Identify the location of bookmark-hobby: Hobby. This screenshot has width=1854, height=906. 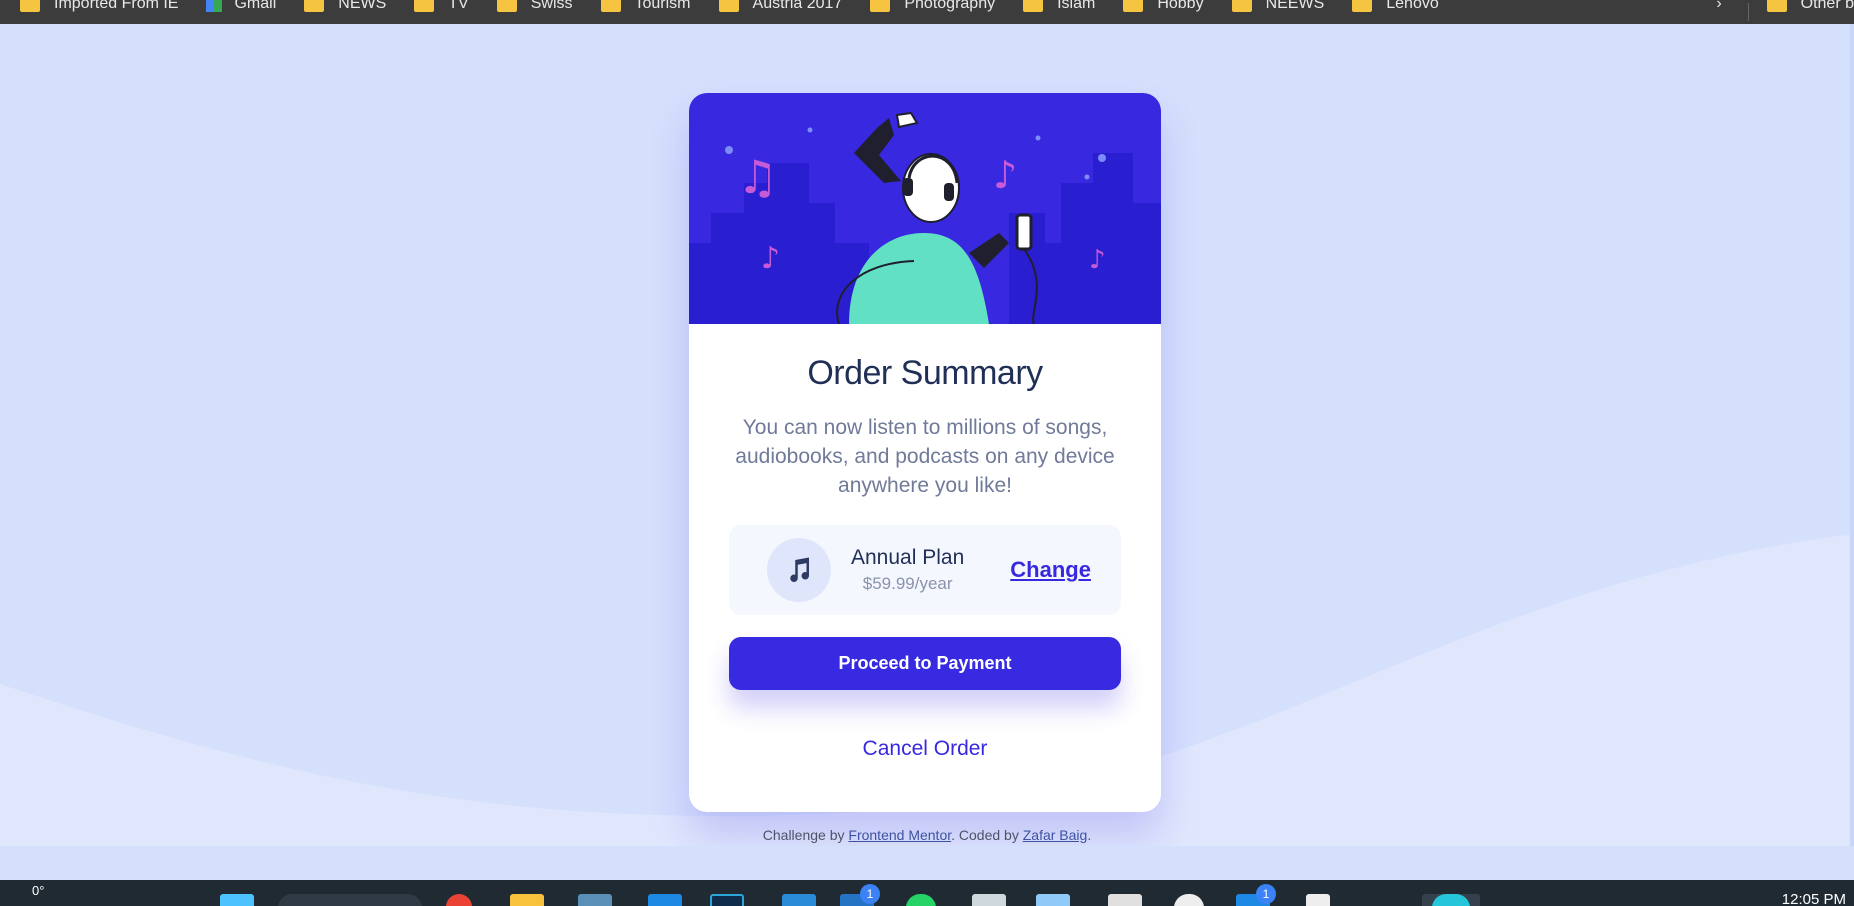
(1163, 8).